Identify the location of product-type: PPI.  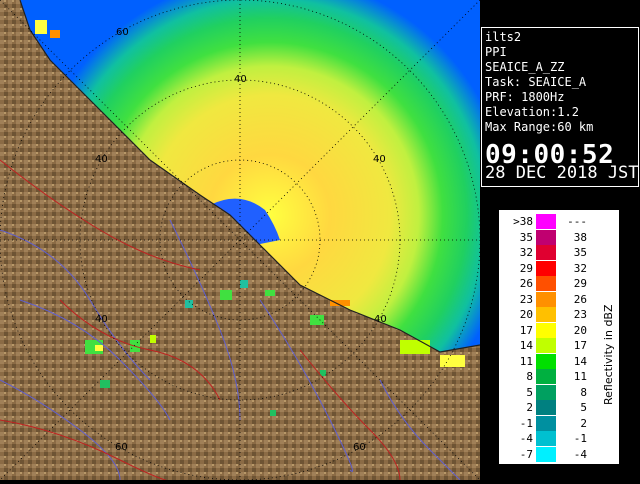
(496, 52).